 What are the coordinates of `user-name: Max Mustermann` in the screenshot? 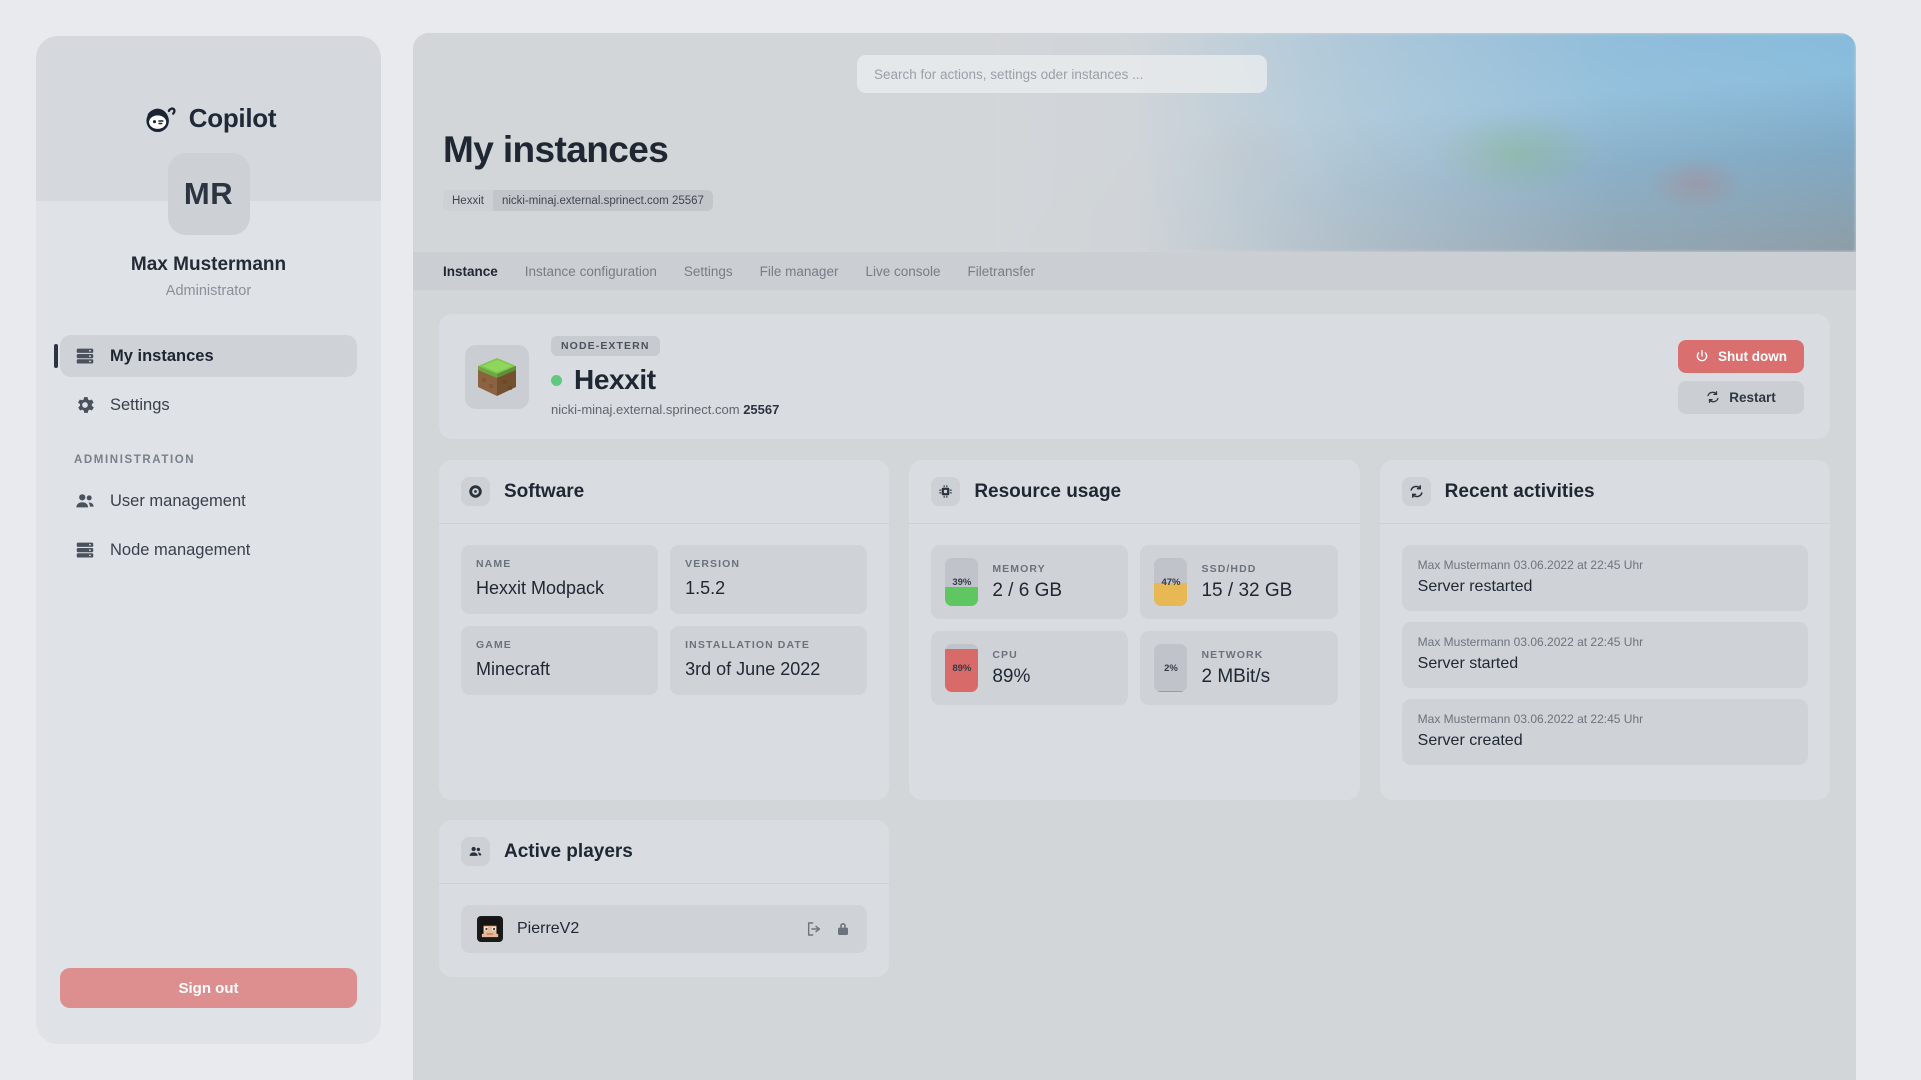 It's located at (208, 264).